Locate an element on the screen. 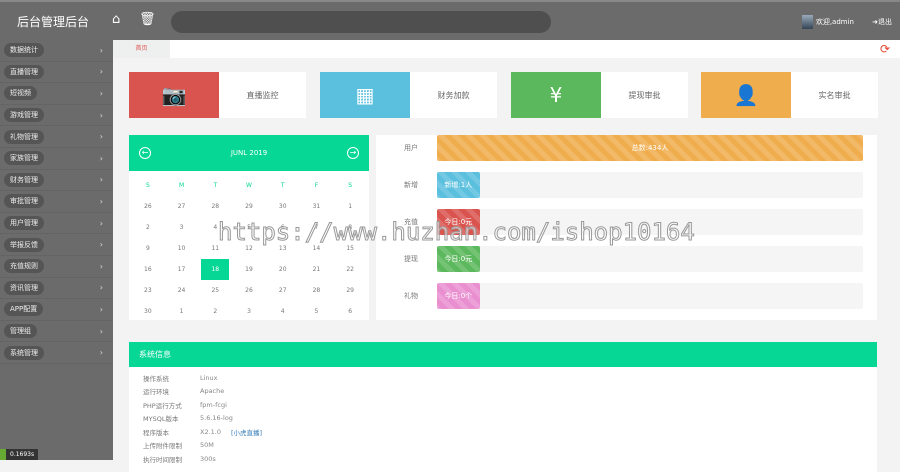  sidebar-item-label: 家族管理 is located at coordinates (24, 158).